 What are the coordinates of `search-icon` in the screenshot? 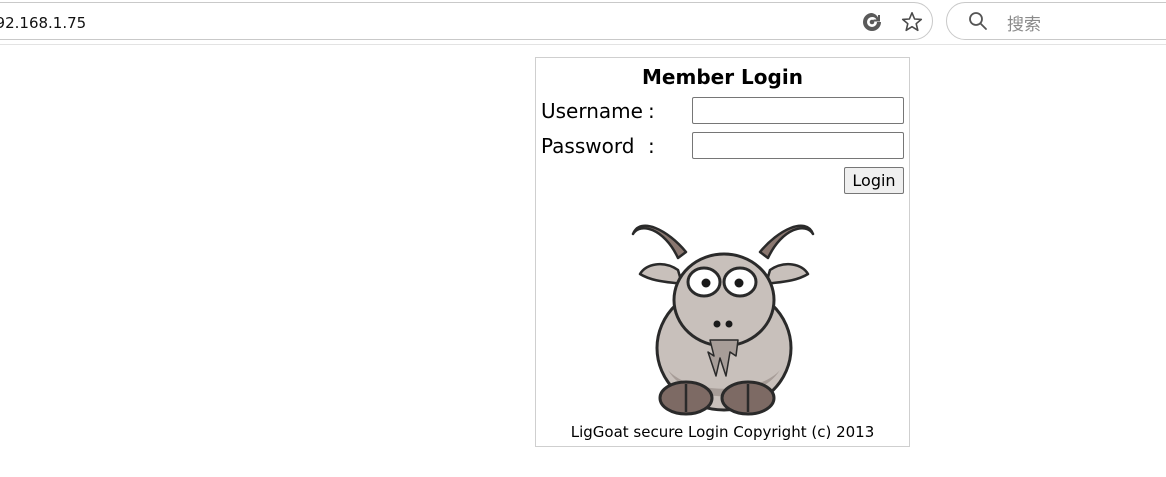 It's located at (978, 21).